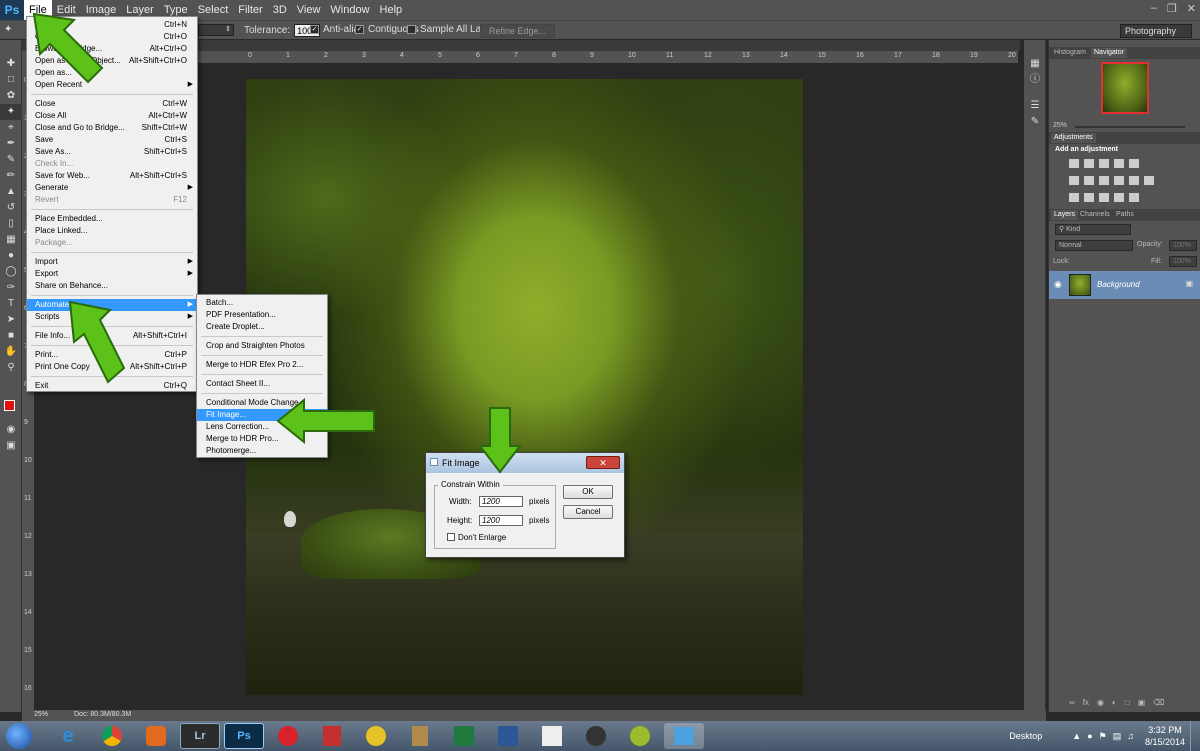 This screenshot has width=1200, height=751. Describe the element at coordinates (11, 272) in the screenshot. I see `dodge-tool-icon: ◯` at that location.